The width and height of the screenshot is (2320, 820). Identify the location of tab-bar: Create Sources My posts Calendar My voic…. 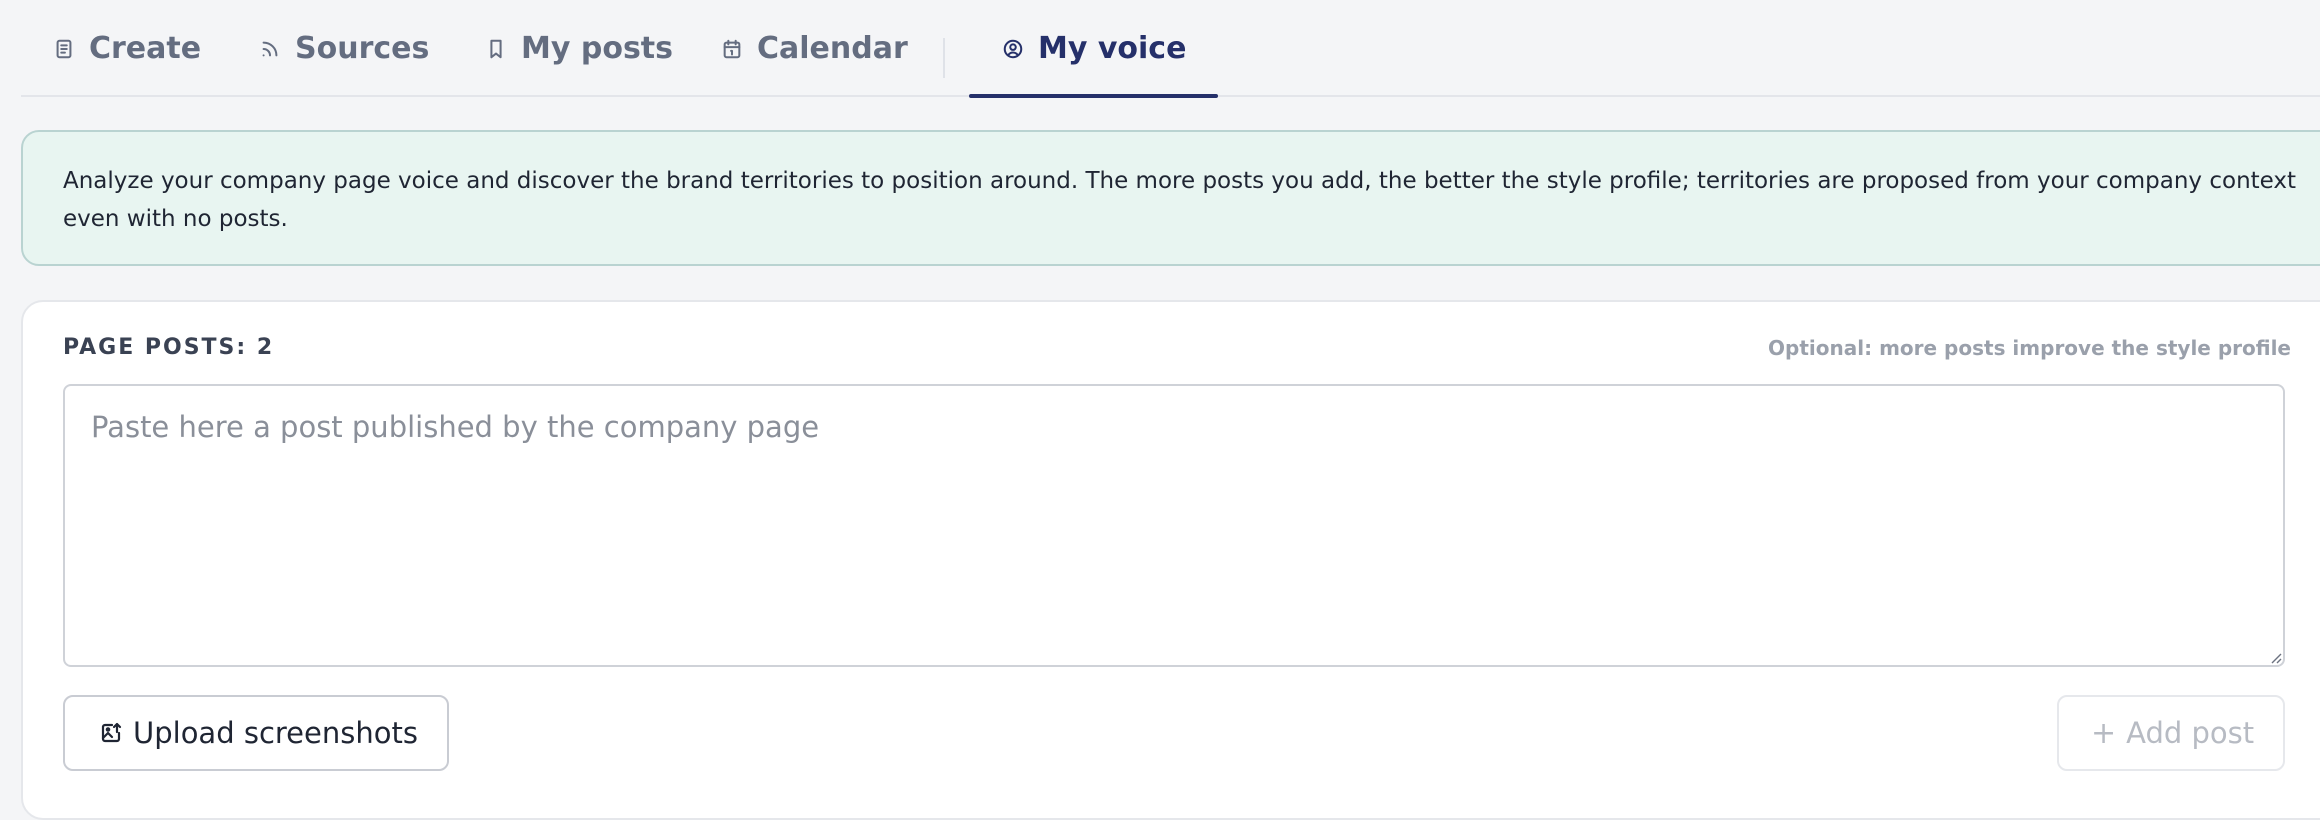
(1170, 49).